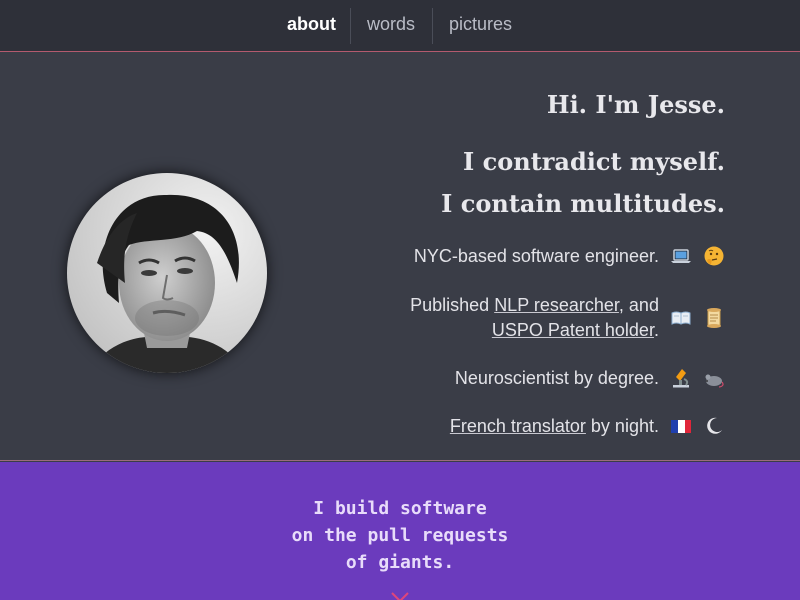  I want to click on fact-engineer-text: NYC-based software engineer., so click(536, 255).